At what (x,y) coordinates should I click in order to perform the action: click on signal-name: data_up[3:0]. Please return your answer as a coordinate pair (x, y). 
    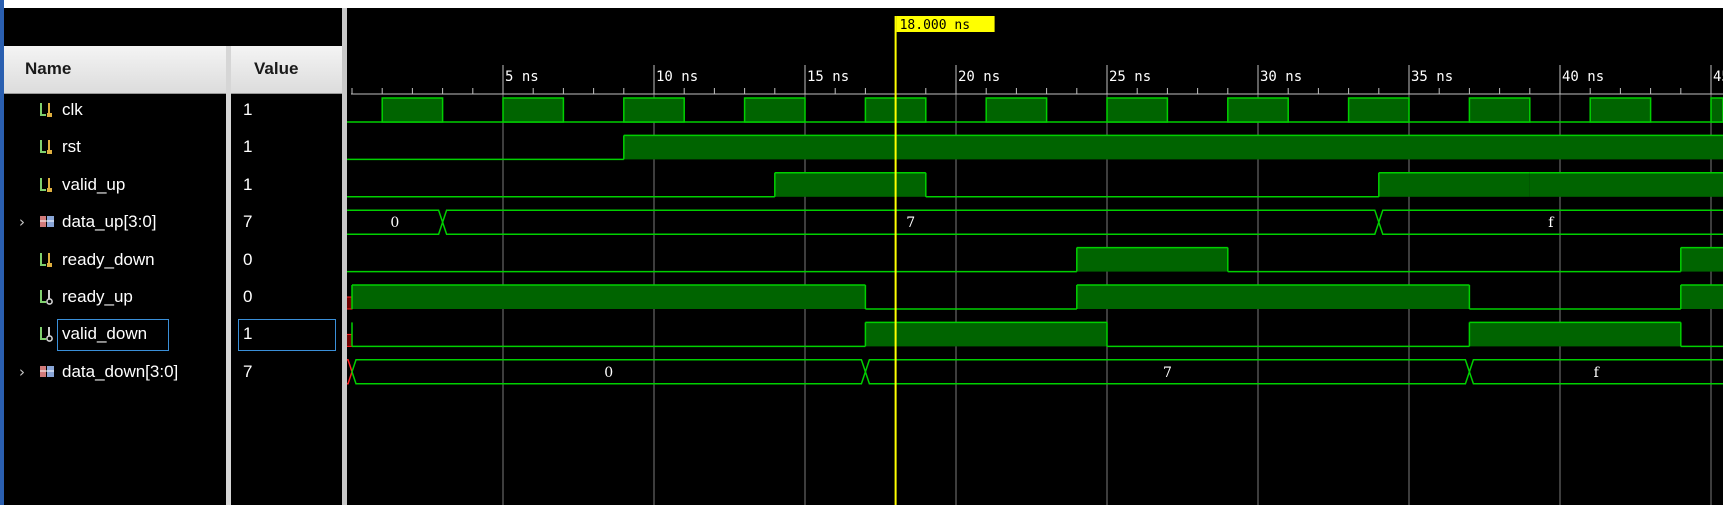
    Looking at the image, I should click on (109, 222).